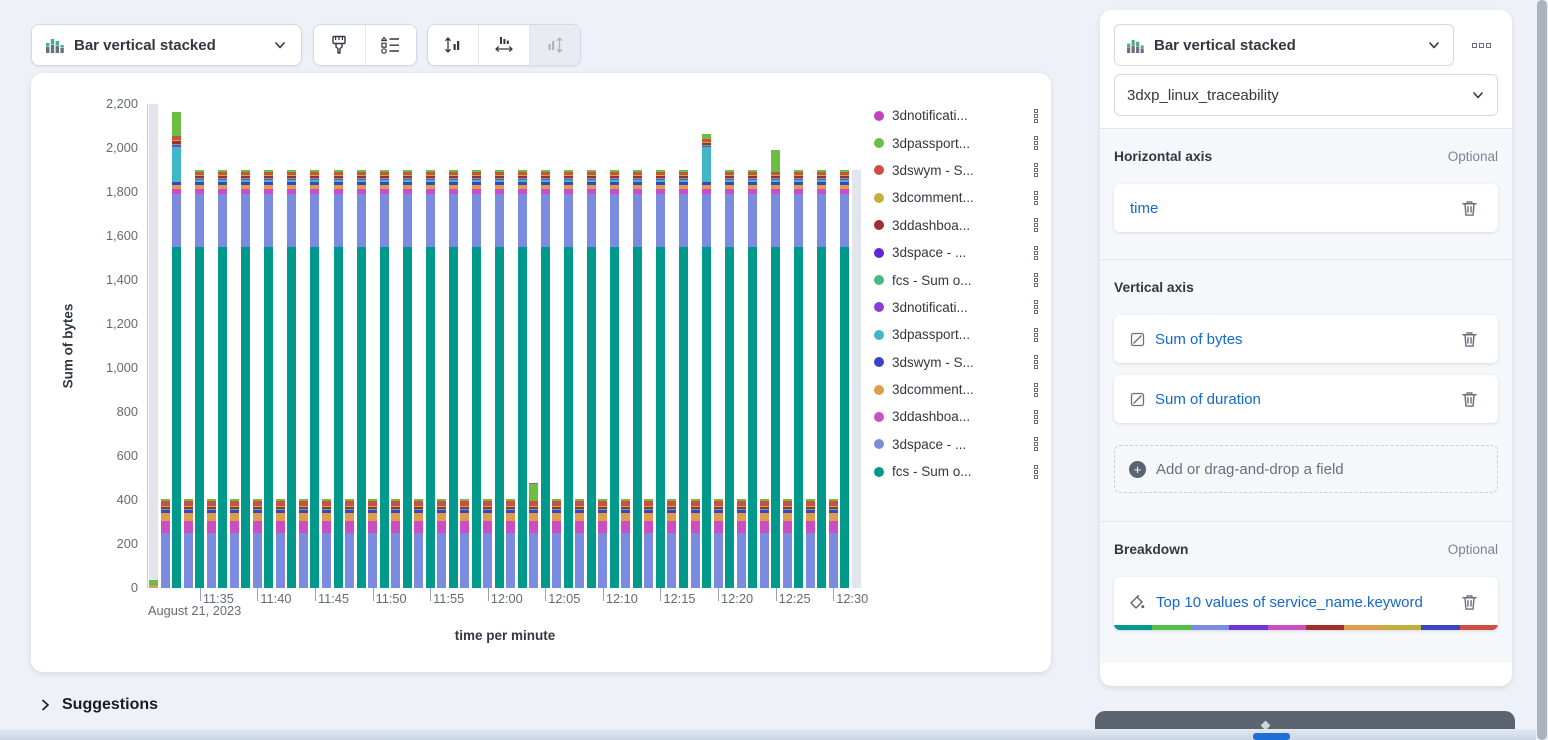 The width and height of the screenshot is (1548, 740). I want to click on bottom-axis-button, so click(503, 45).